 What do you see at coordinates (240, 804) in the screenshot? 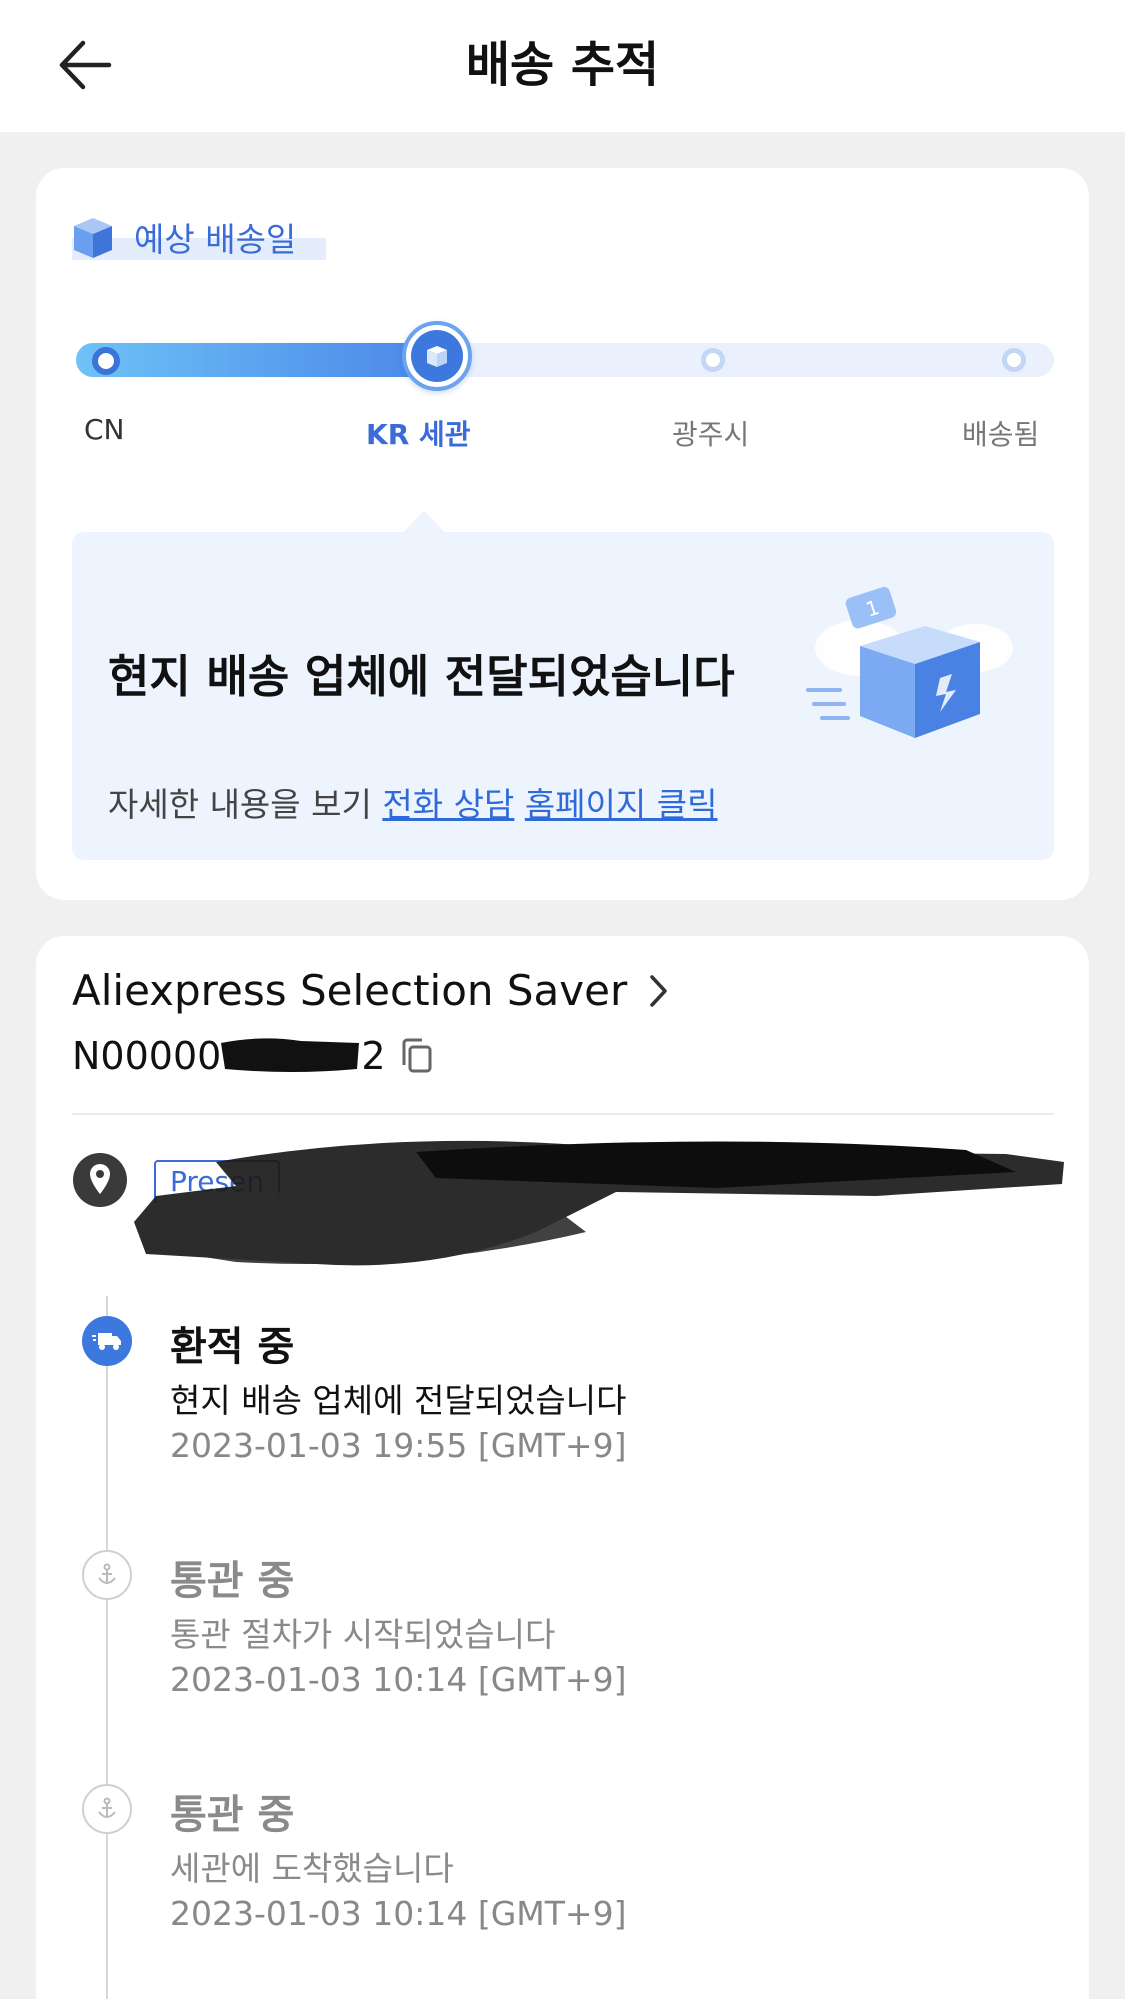
I see `help-prefix: 자세한 내용을 보기` at bounding box center [240, 804].